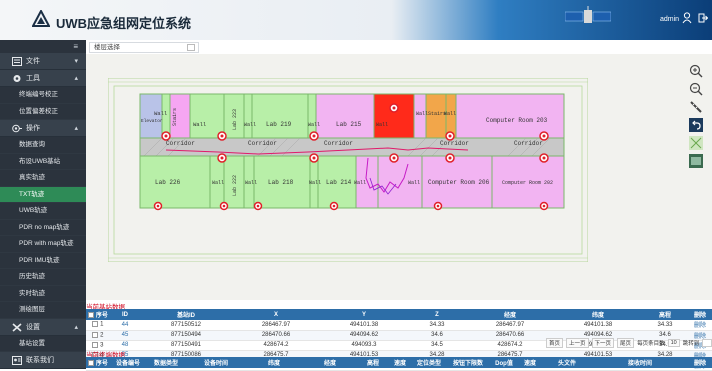 The width and height of the screenshot is (712, 371). What do you see at coordinates (107, 47) in the screenshot?
I see `floor-select-value: 楼层选择` at bounding box center [107, 47].